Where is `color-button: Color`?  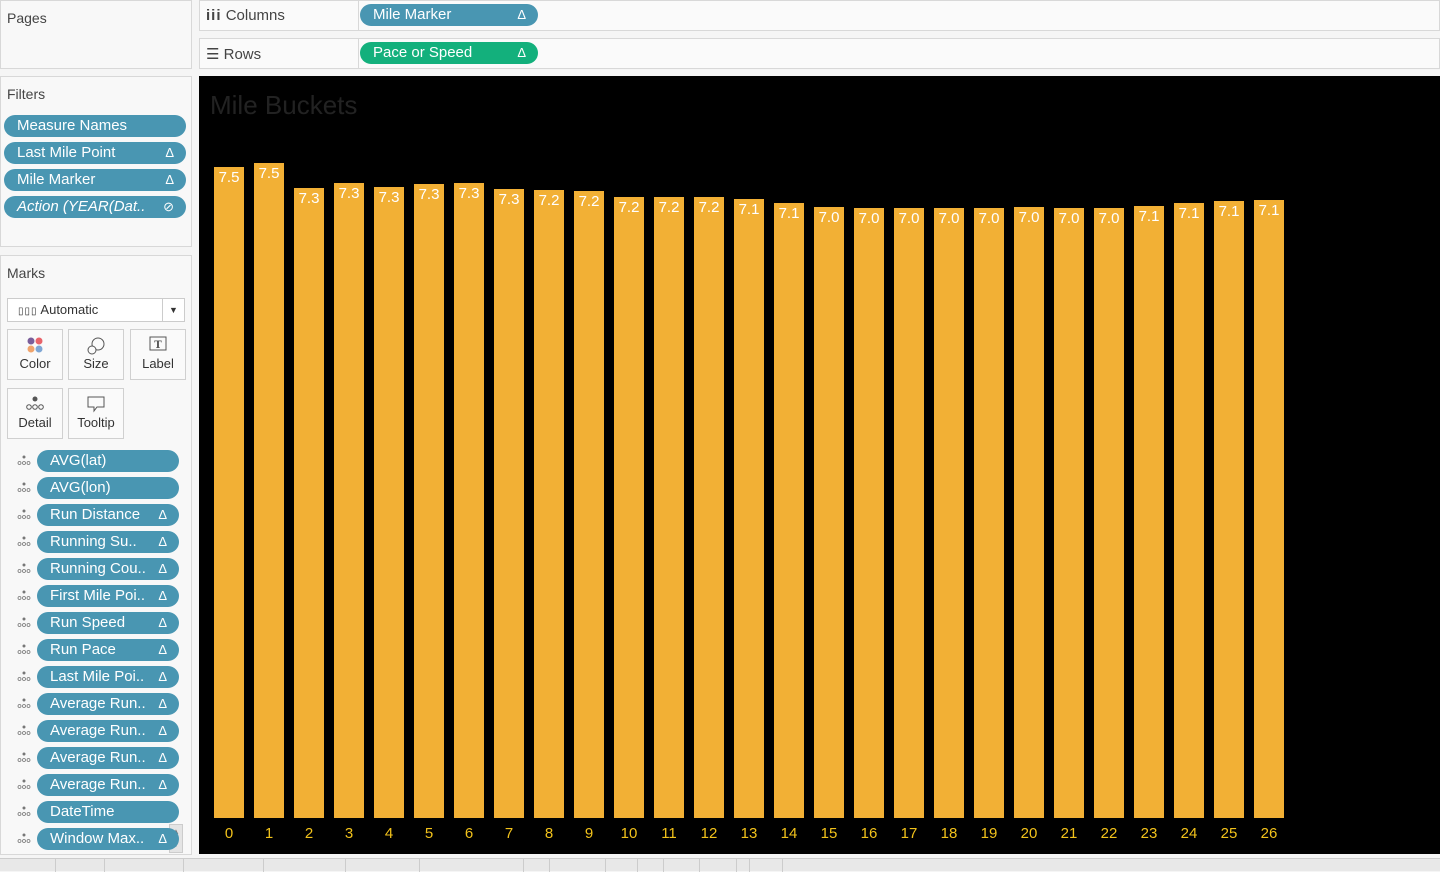 color-button: Color is located at coordinates (35, 354).